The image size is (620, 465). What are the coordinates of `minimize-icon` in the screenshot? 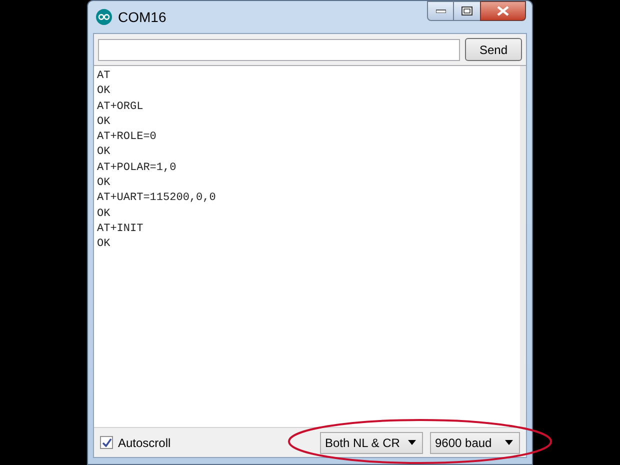 It's located at (441, 11).